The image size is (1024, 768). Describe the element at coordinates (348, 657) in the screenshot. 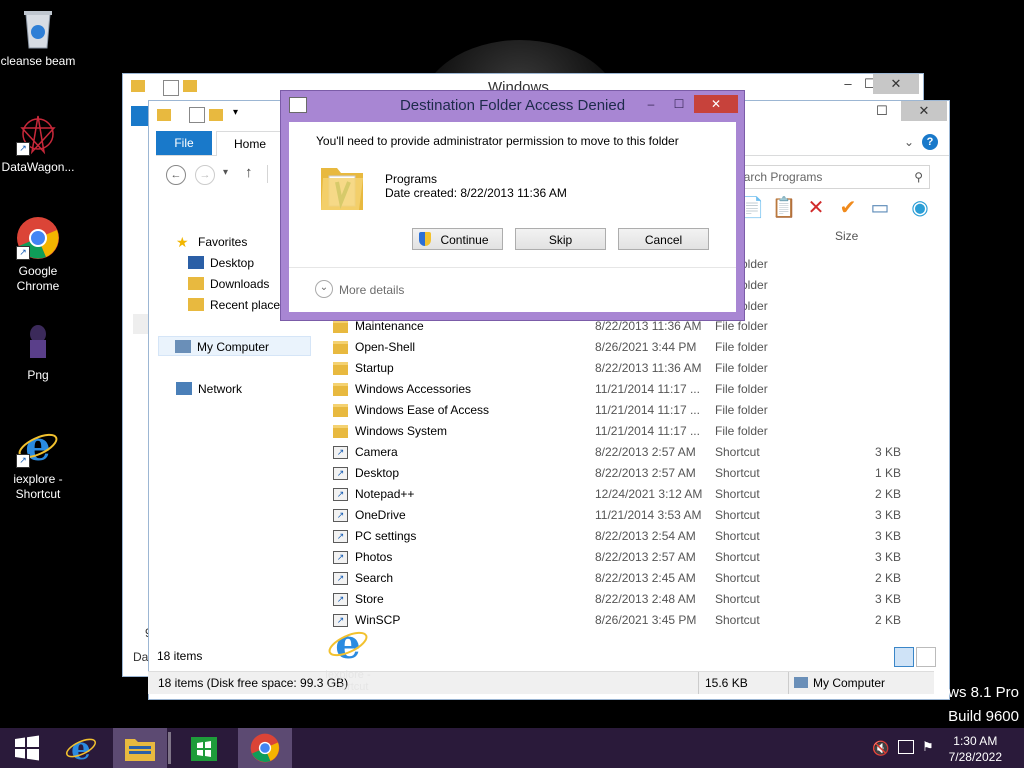

I see `dragging-iexplore-shortcut: e iexplore - Shortcut` at that location.